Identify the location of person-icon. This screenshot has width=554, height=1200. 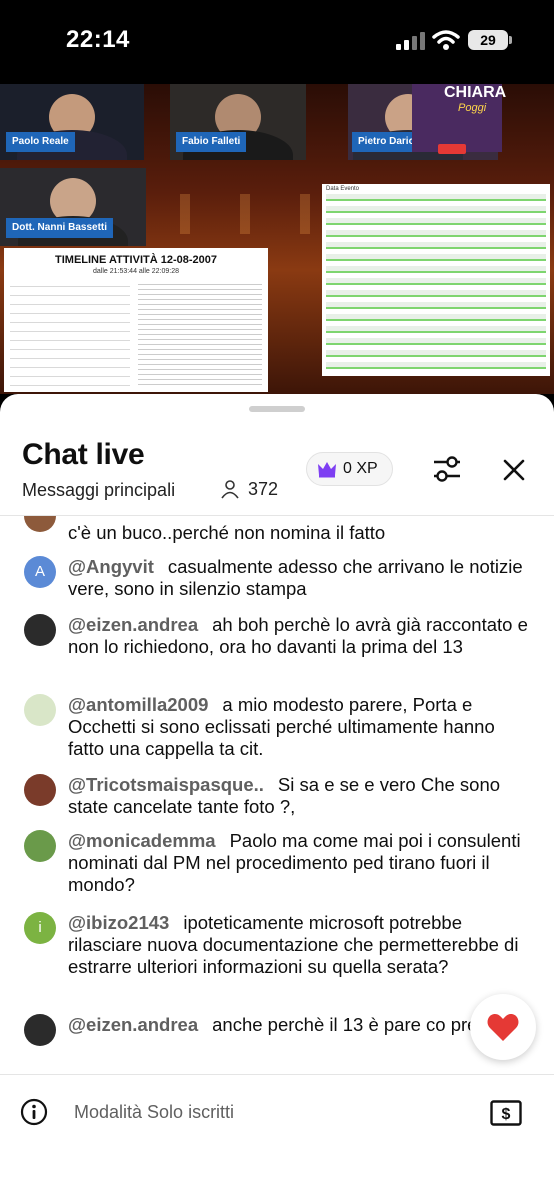
(230, 489).